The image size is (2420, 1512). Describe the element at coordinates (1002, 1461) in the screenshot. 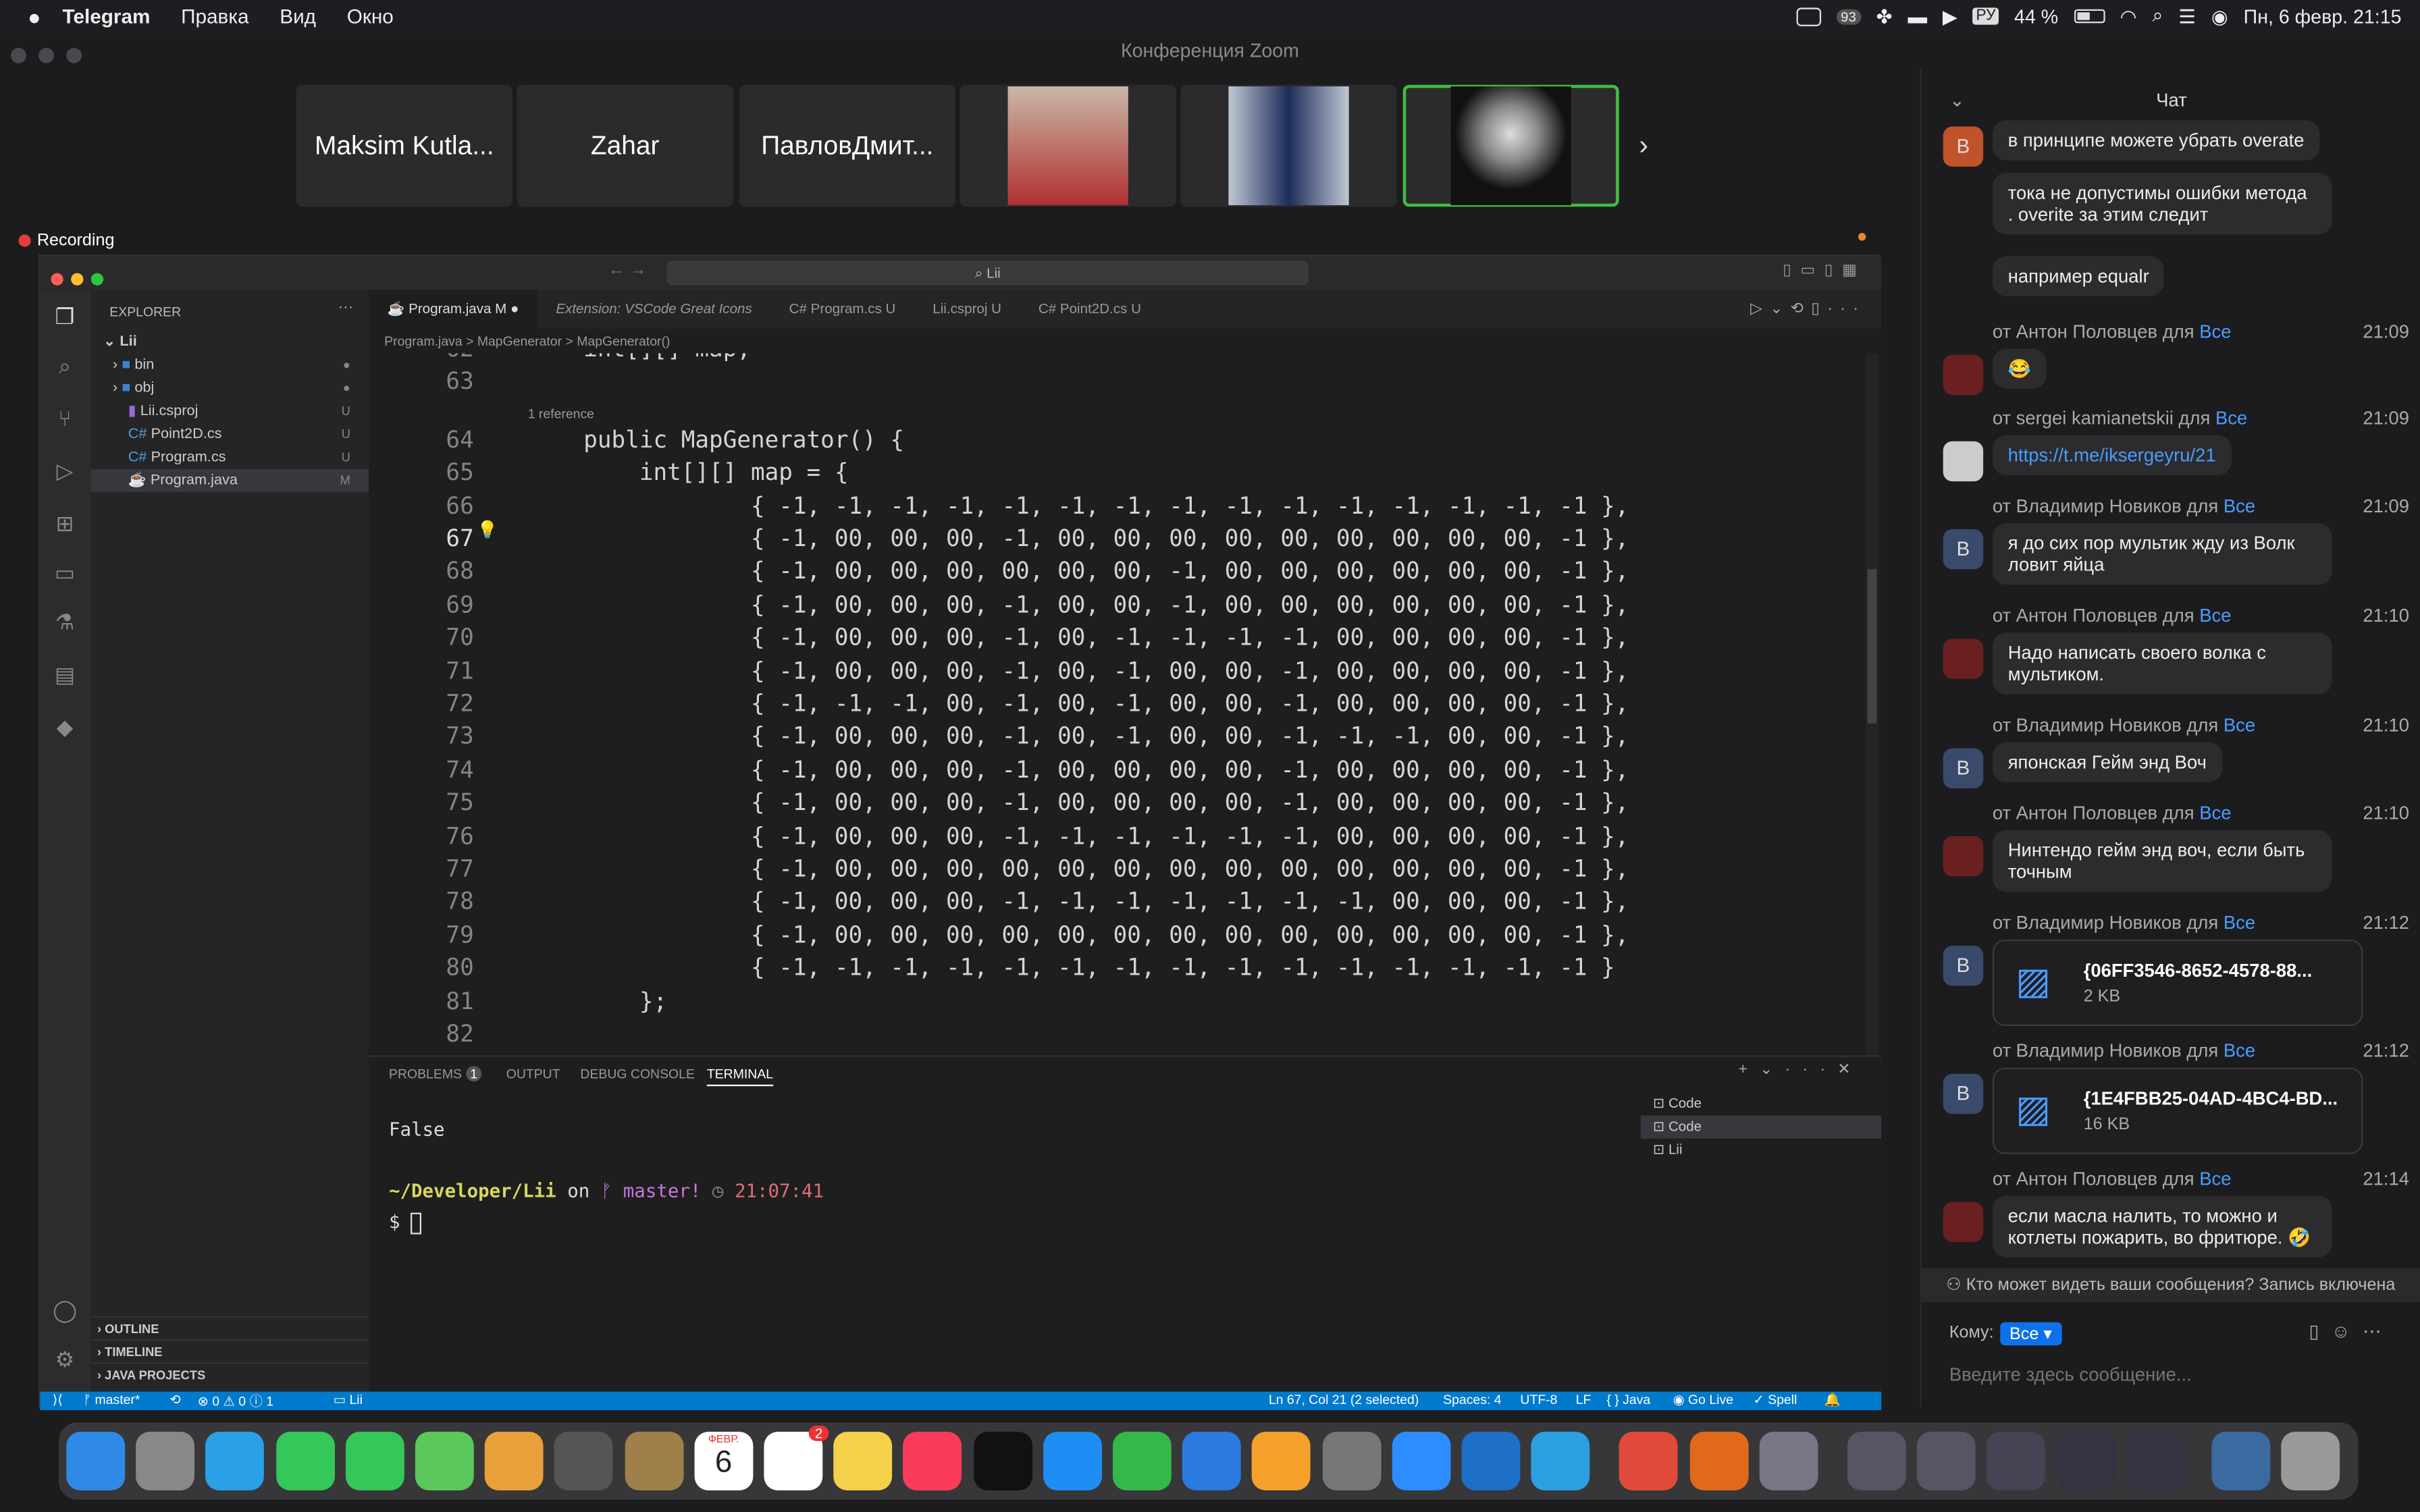

I see `tv-icon` at that location.